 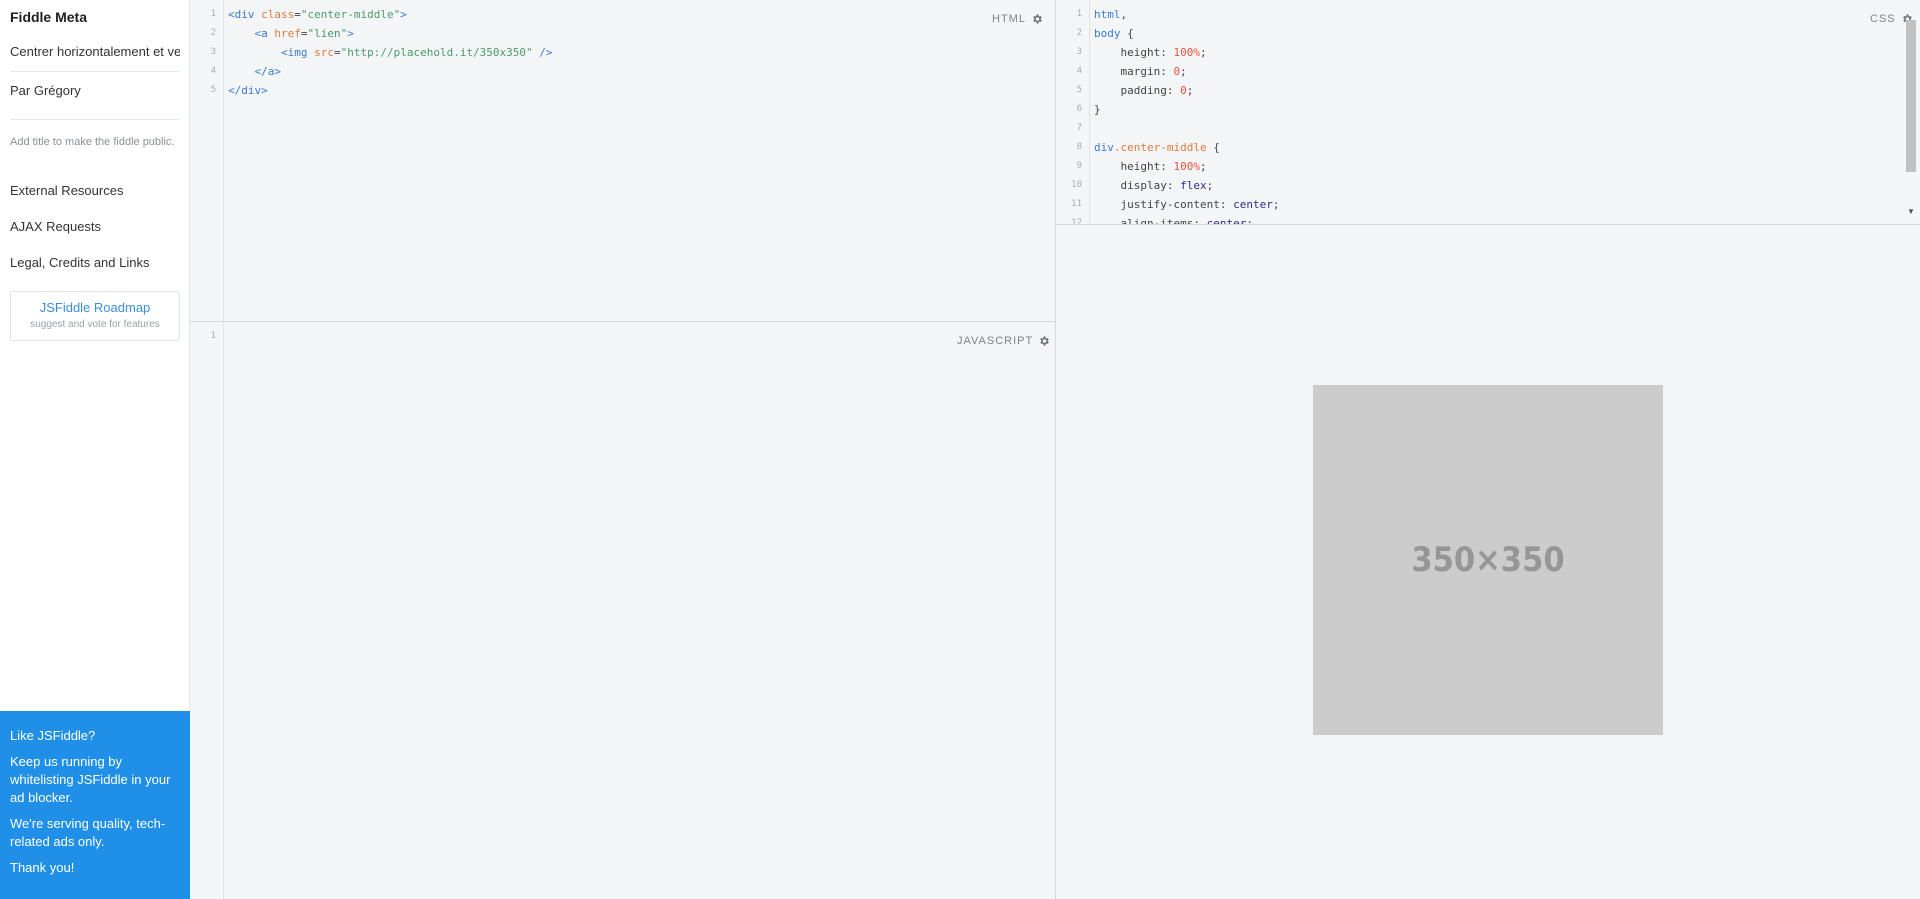 I want to click on placeholder-image: 350×350, so click(x=1488, y=560).